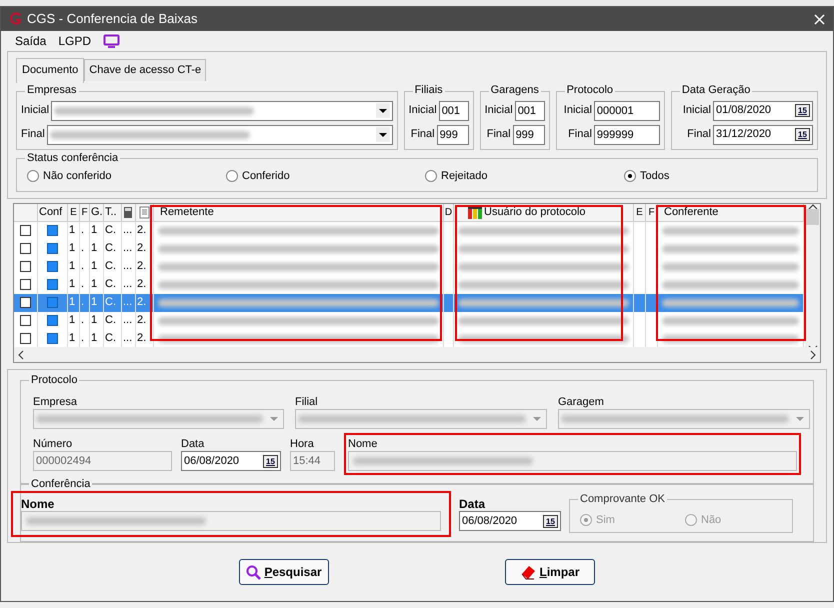 The image size is (834, 608). What do you see at coordinates (145, 69) in the screenshot?
I see `tab: Chave de acesso CT-e` at bounding box center [145, 69].